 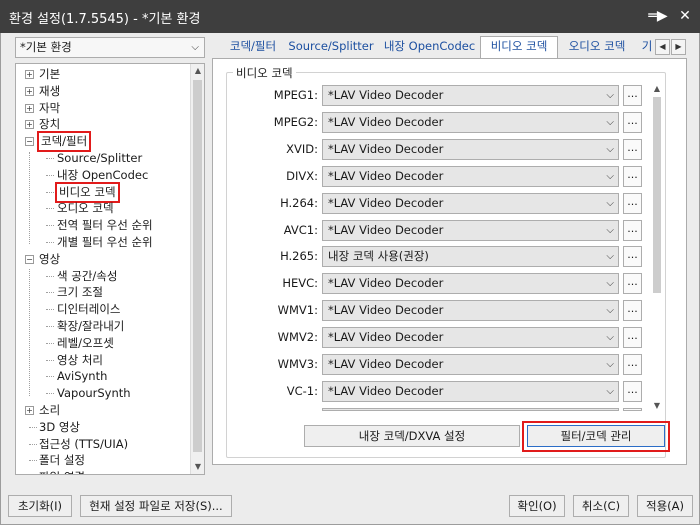 I want to click on pin-icon: ═▶, so click(x=658, y=16).